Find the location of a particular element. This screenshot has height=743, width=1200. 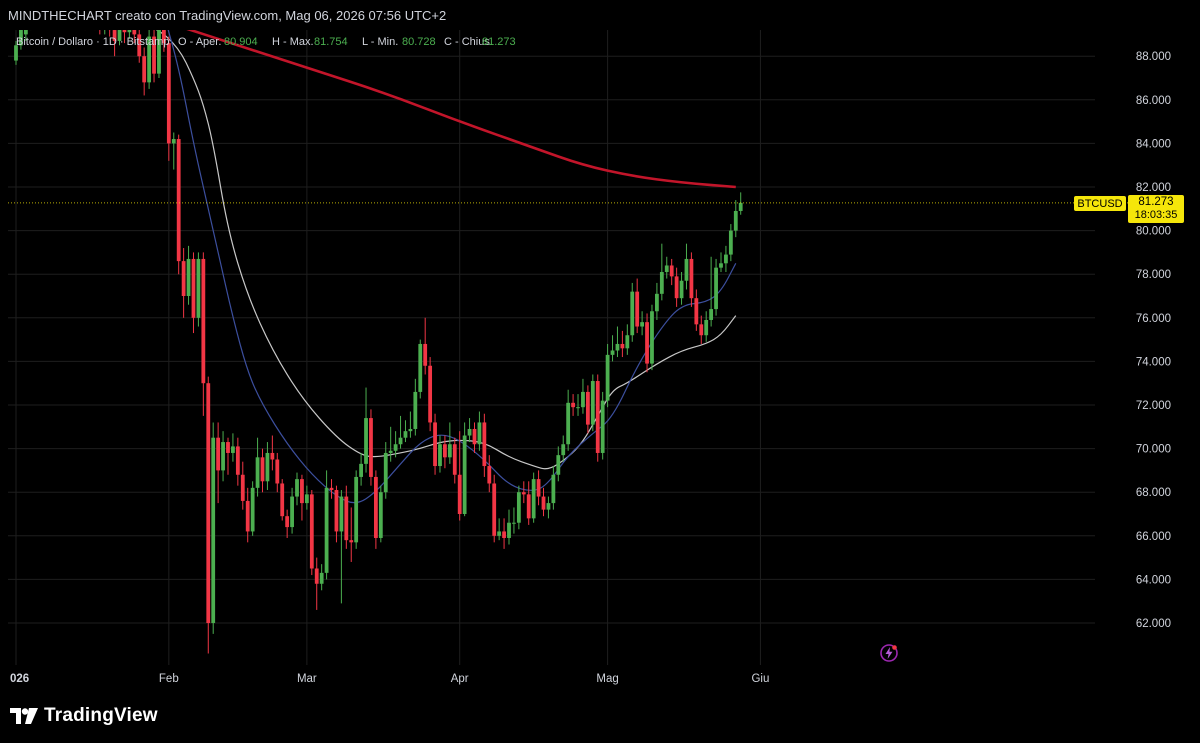

y-tick-label: 80.000 is located at coordinates (1153, 232).